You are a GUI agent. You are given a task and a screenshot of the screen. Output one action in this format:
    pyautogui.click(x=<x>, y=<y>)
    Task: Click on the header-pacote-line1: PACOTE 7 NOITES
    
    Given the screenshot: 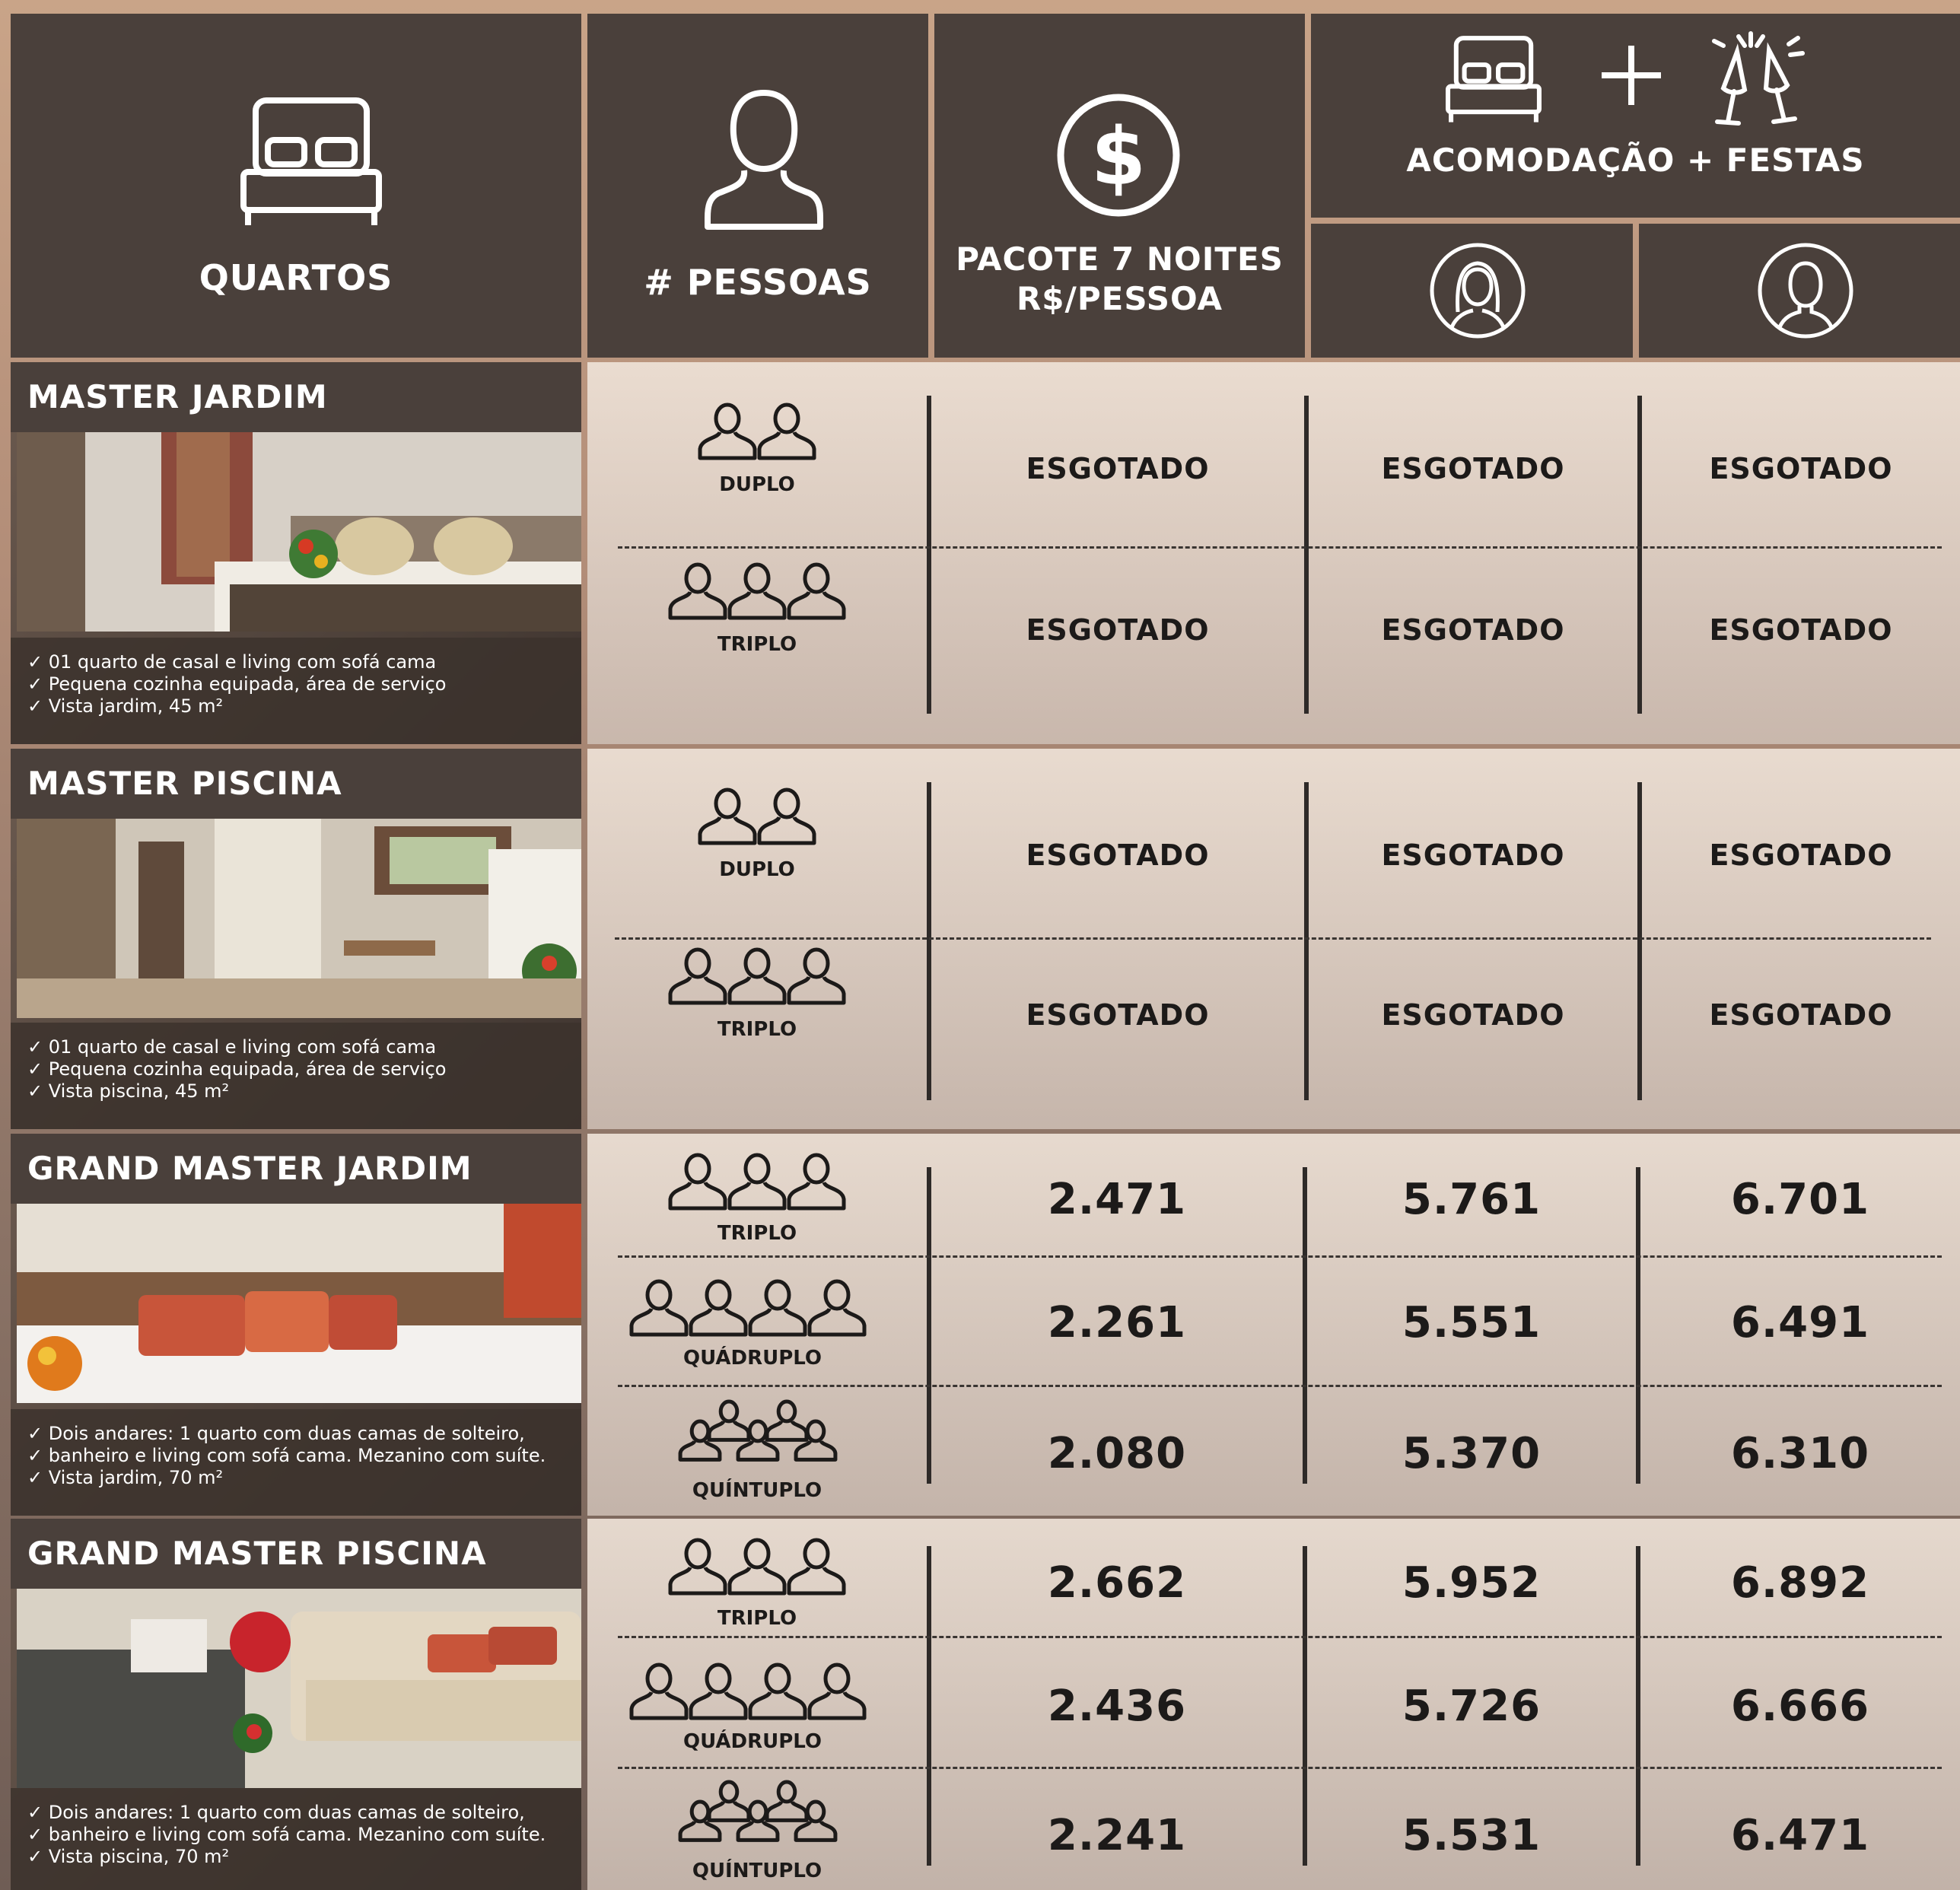 What is the action you would take?
    pyautogui.click(x=1120, y=259)
    